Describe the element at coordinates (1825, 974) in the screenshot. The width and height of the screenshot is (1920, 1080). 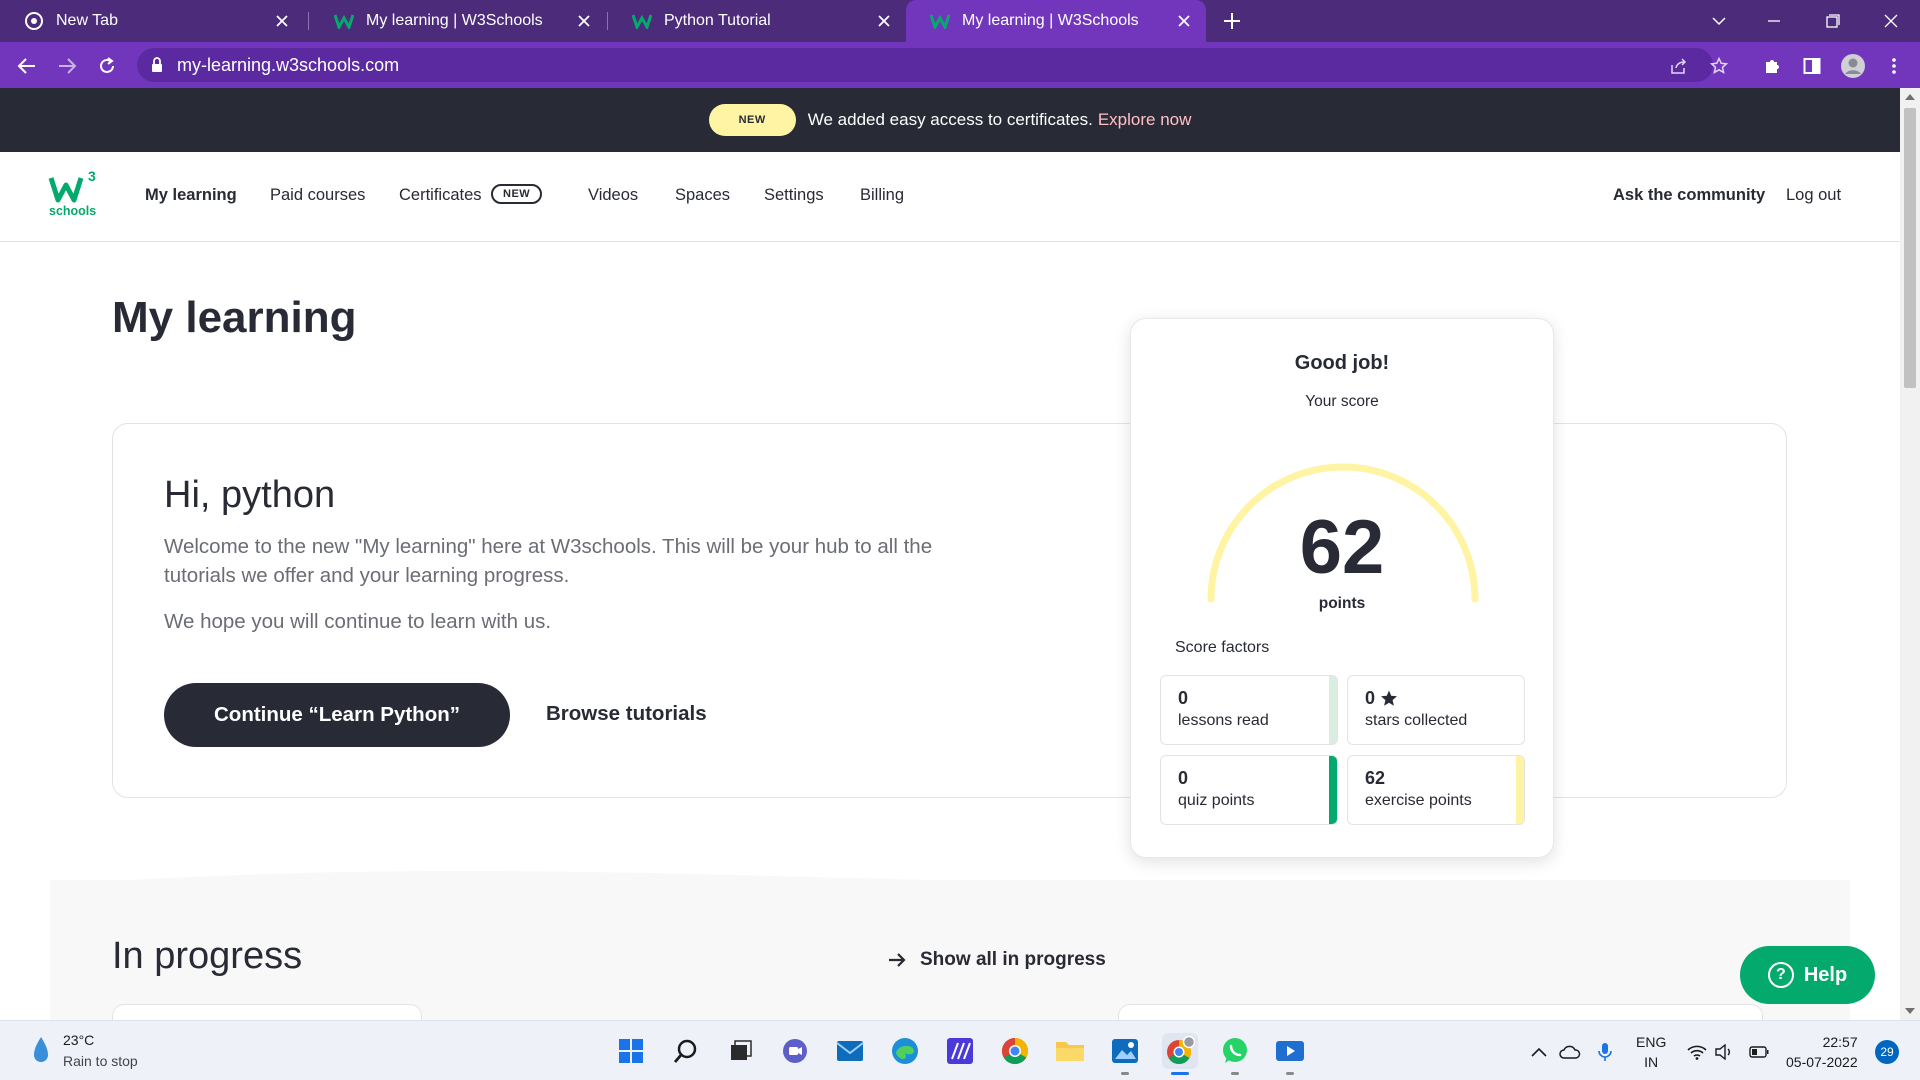
I see `help-label: Help` at that location.